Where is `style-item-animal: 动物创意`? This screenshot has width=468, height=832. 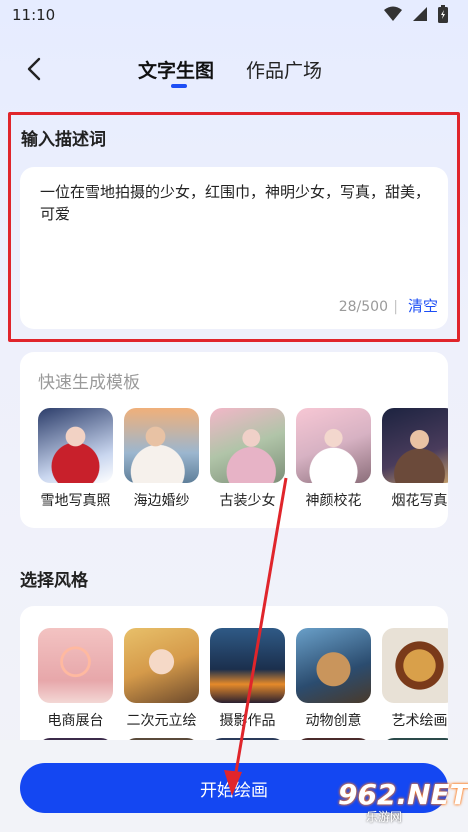
style-item-animal: 动物创意 is located at coordinates (333, 679).